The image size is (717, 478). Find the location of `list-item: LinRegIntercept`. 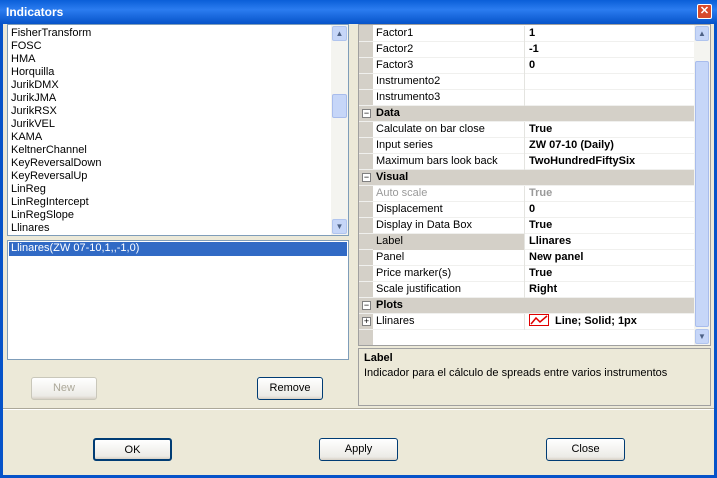

list-item: LinRegIntercept is located at coordinates (50, 202).